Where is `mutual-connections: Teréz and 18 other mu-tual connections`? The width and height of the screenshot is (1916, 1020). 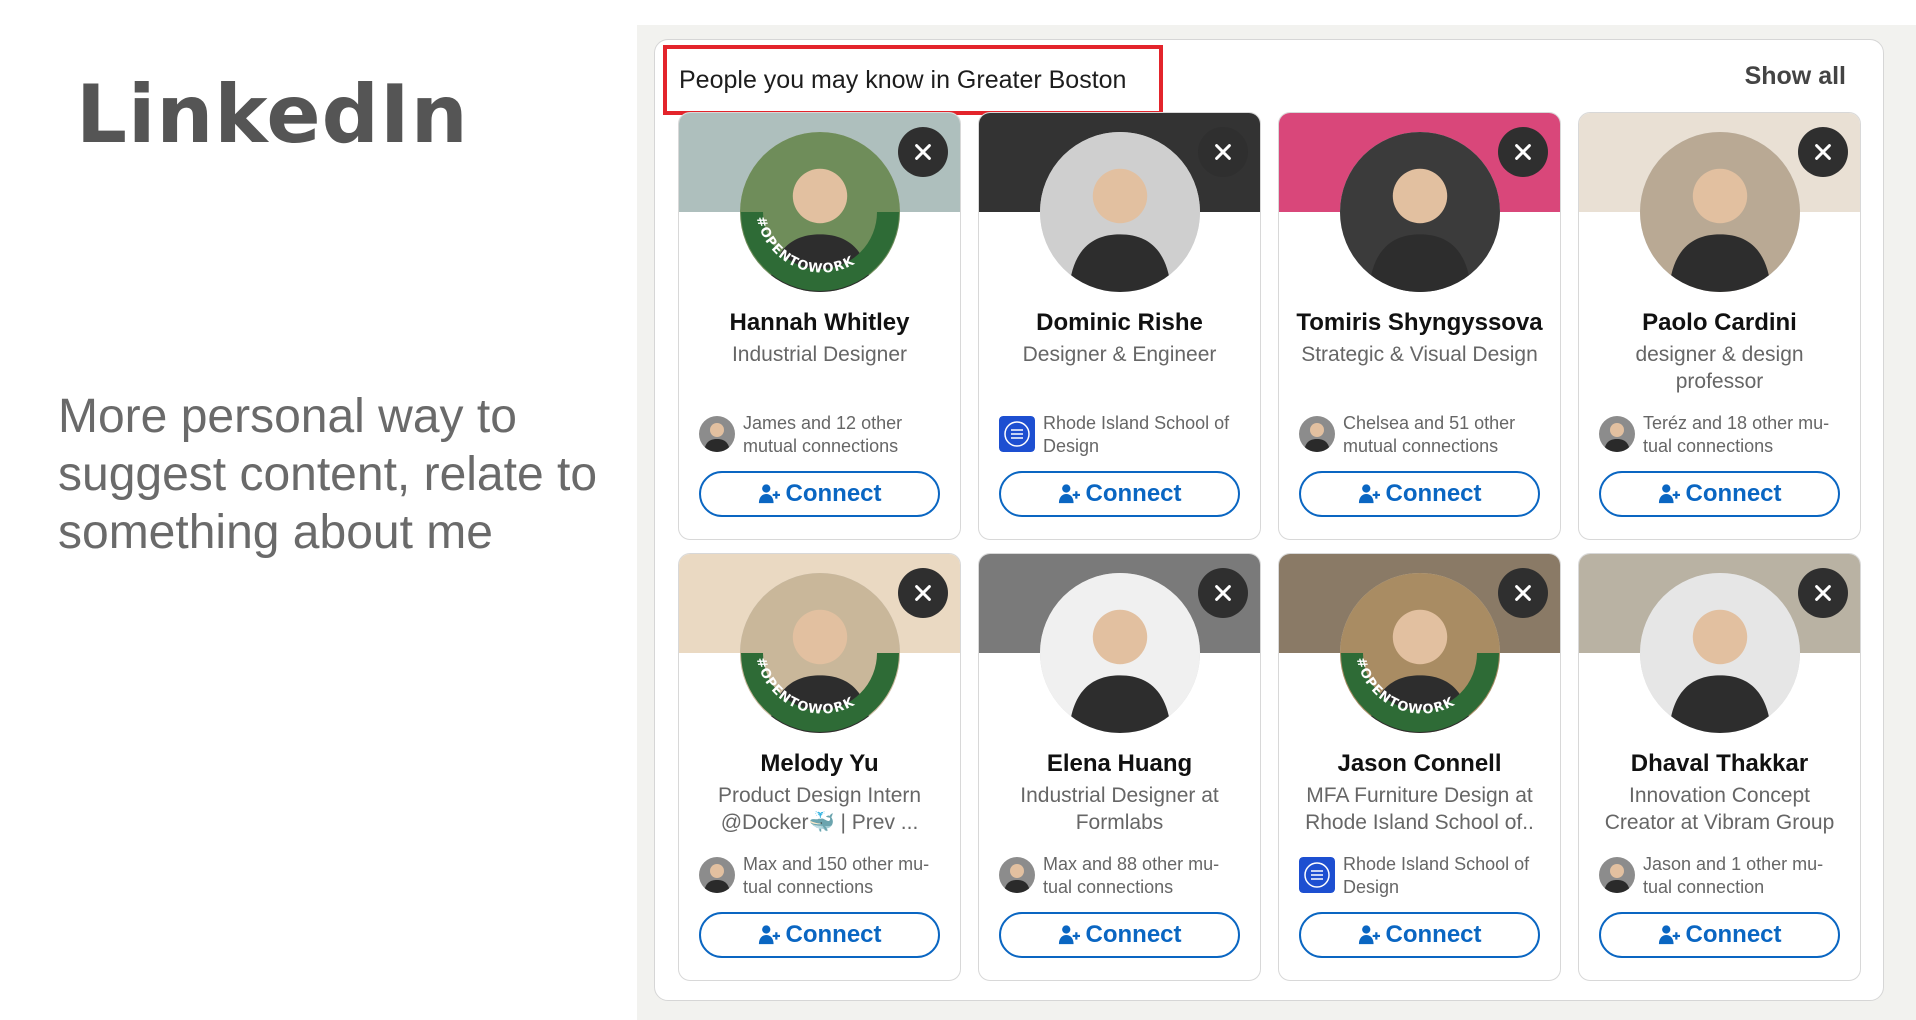
mutual-connections: Teréz and 18 other mu-tual connections is located at coordinates (1722, 435).